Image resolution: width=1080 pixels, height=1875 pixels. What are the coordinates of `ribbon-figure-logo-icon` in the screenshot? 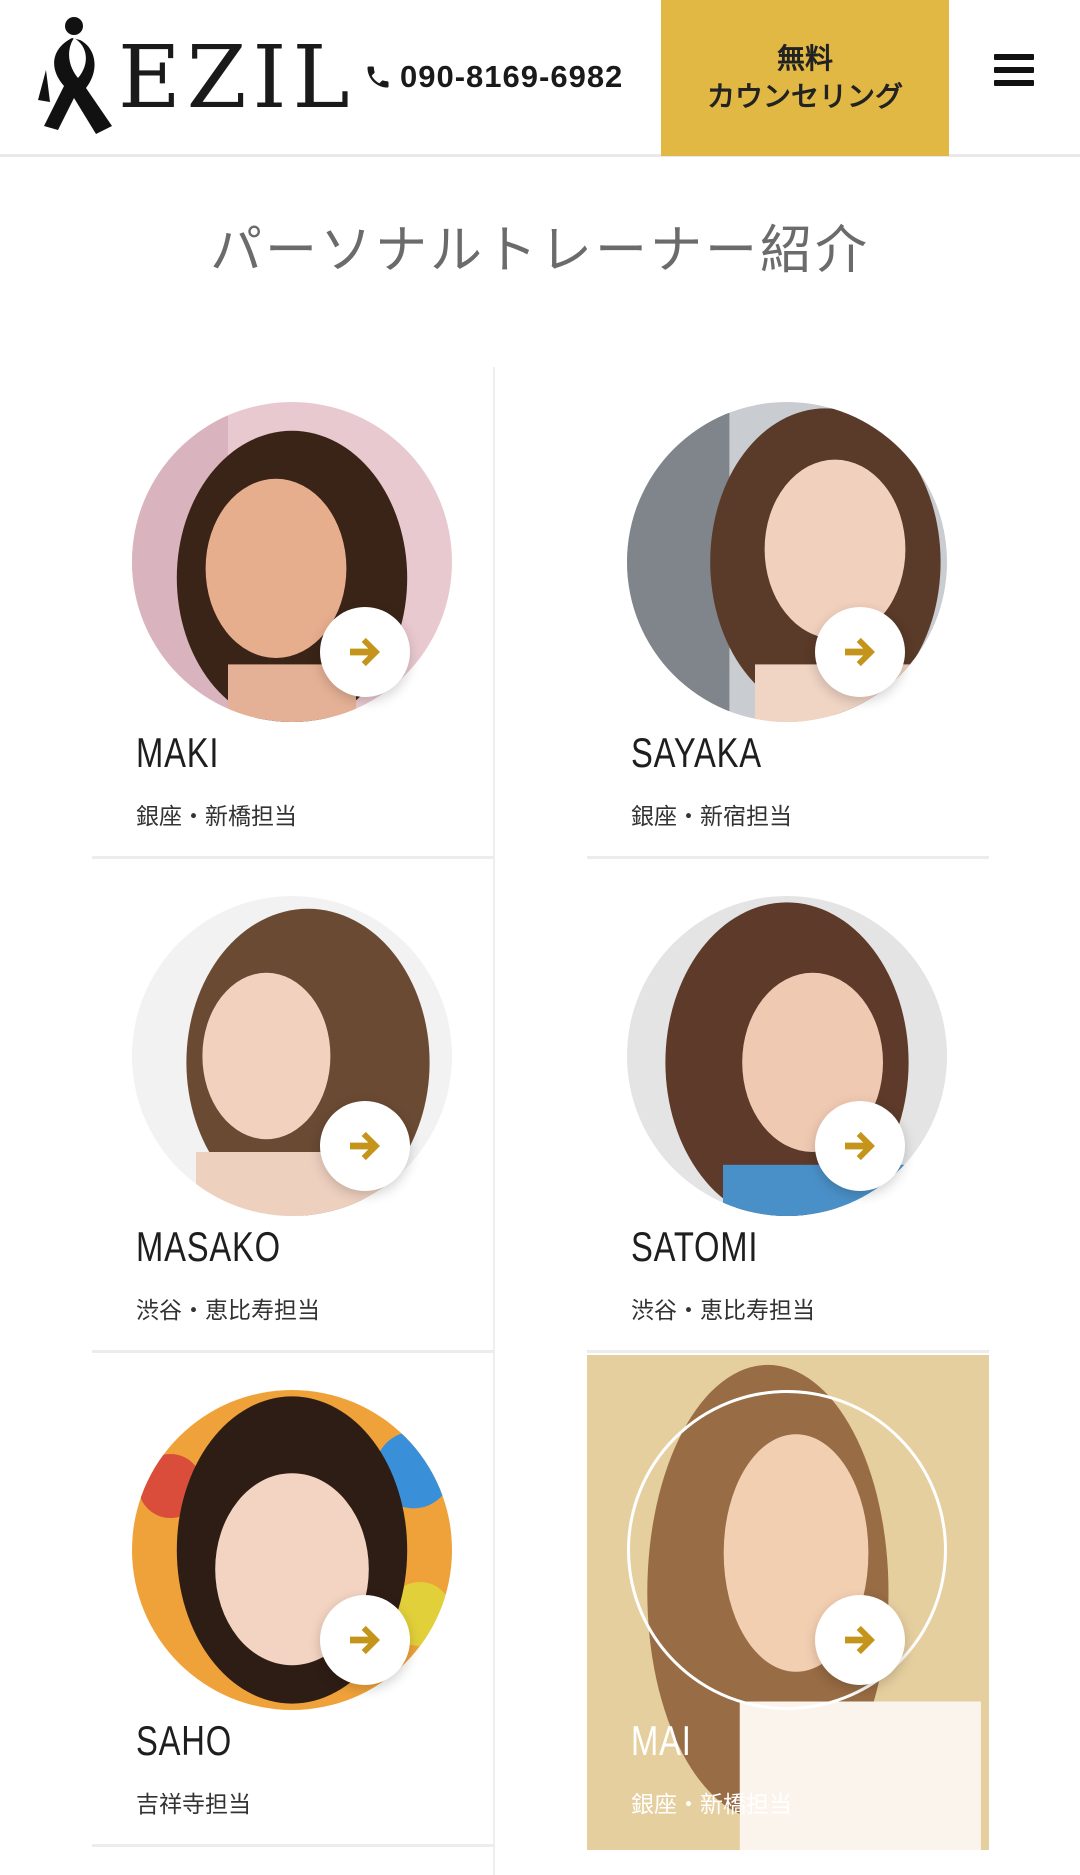 It's located at (75, 75).